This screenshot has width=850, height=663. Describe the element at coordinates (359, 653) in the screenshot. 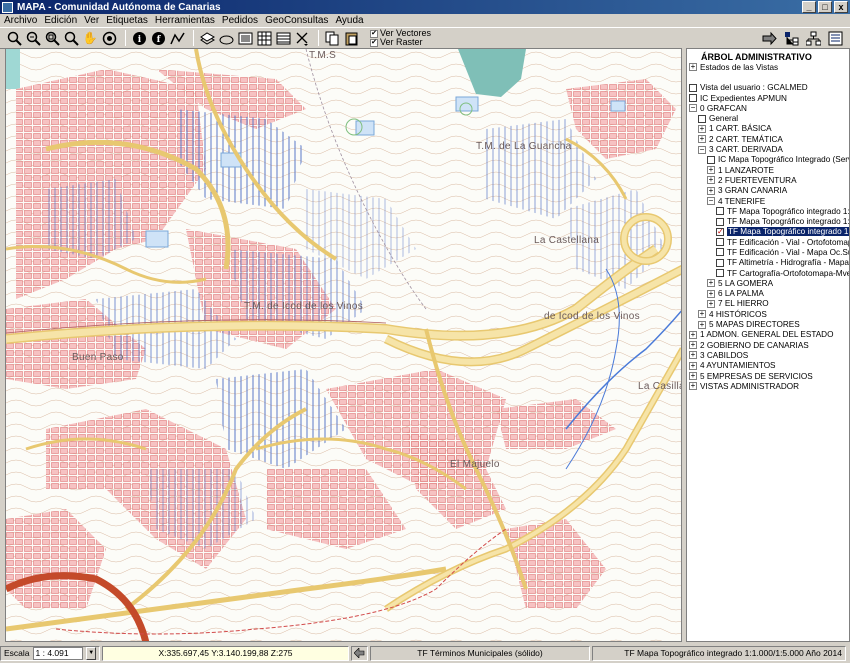

I see `back-arrow-icon` at that location.